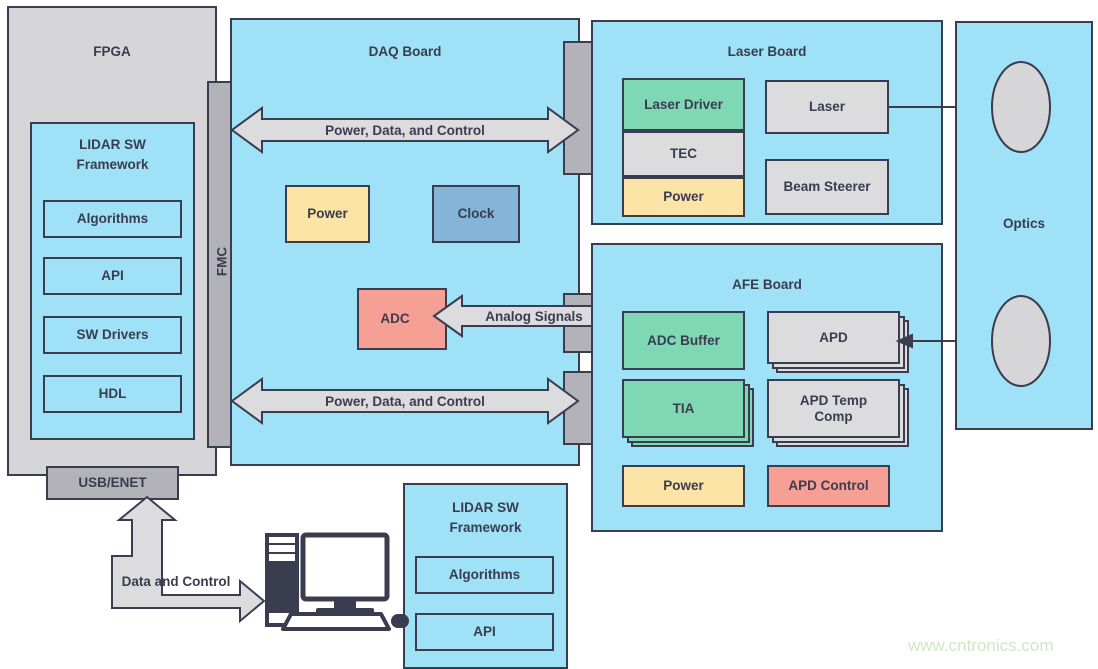 This screenshot has height=669, width=1098. What do you see at coordinates (337, 581) in the screenshot?
I see `desktop-computer-icon` at bounding box center [337, 581].